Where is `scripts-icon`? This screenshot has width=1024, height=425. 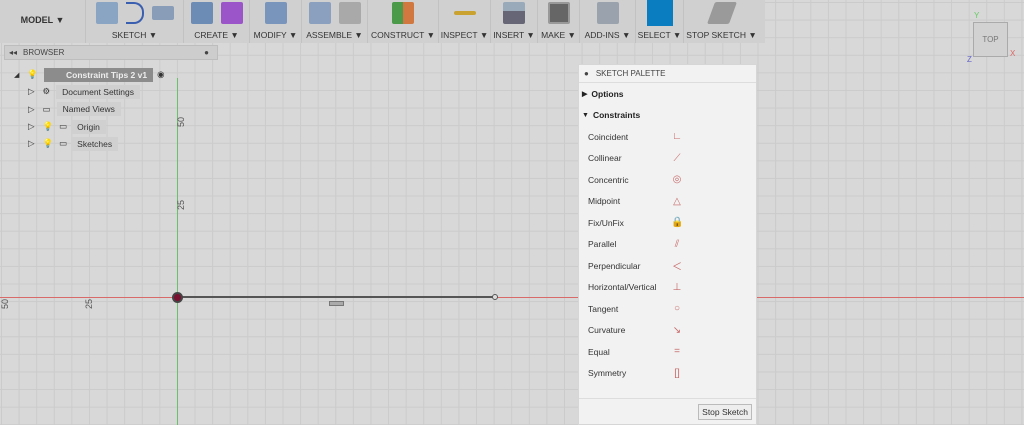 scripts-icon is located at coordinates (607, 13).